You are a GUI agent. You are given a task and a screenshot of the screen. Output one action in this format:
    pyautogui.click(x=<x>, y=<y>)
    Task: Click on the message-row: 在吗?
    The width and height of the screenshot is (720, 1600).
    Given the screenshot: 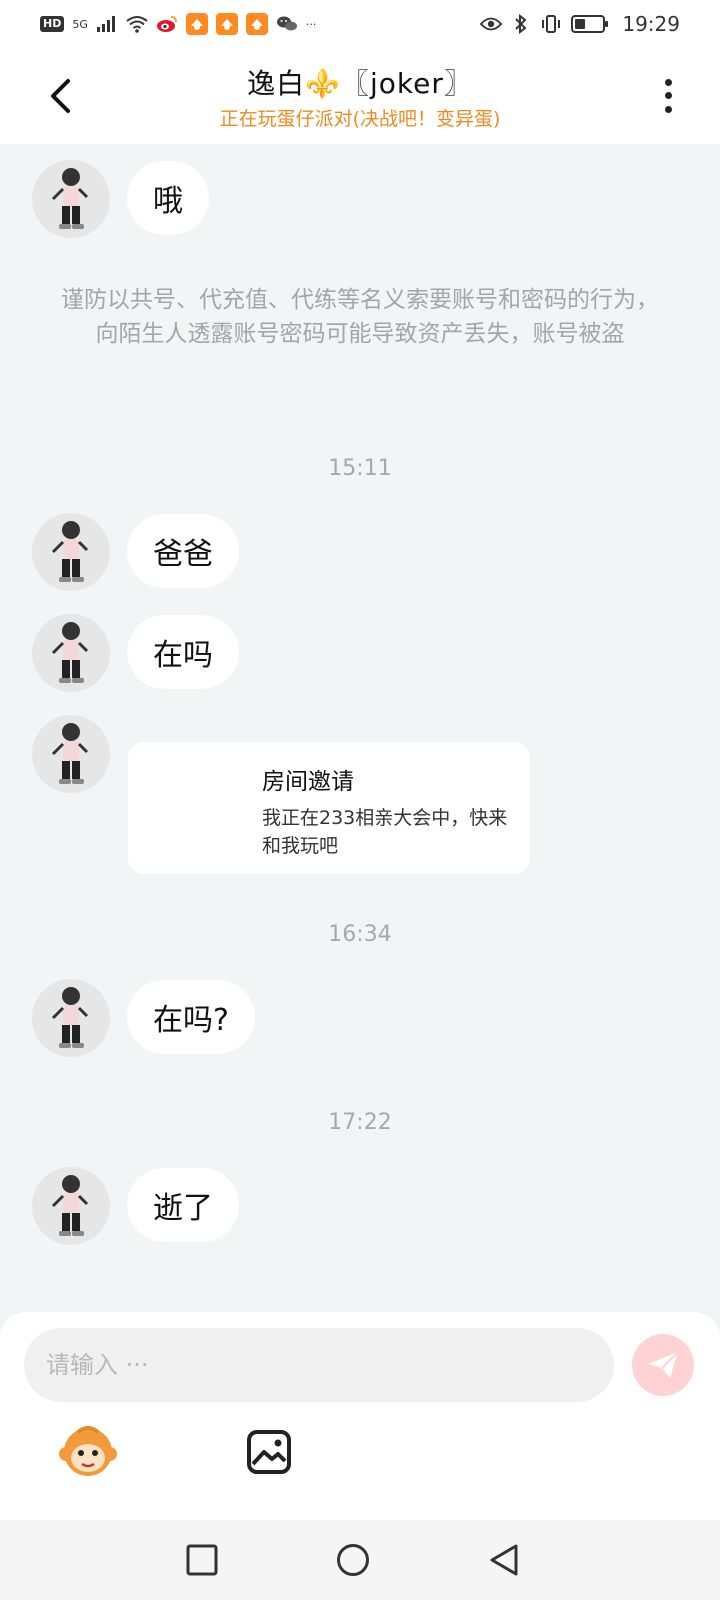 What is the action you would take?
    pyautogui.click(x=143, y=1018)
    